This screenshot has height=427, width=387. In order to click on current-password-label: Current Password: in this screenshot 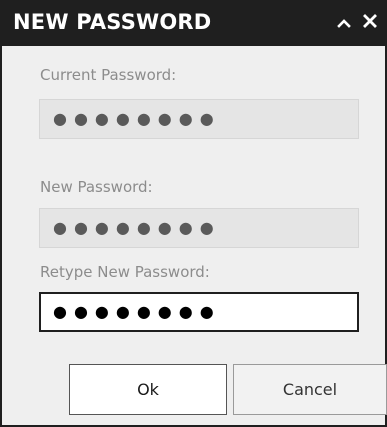, I will do `click(108, 75)`.